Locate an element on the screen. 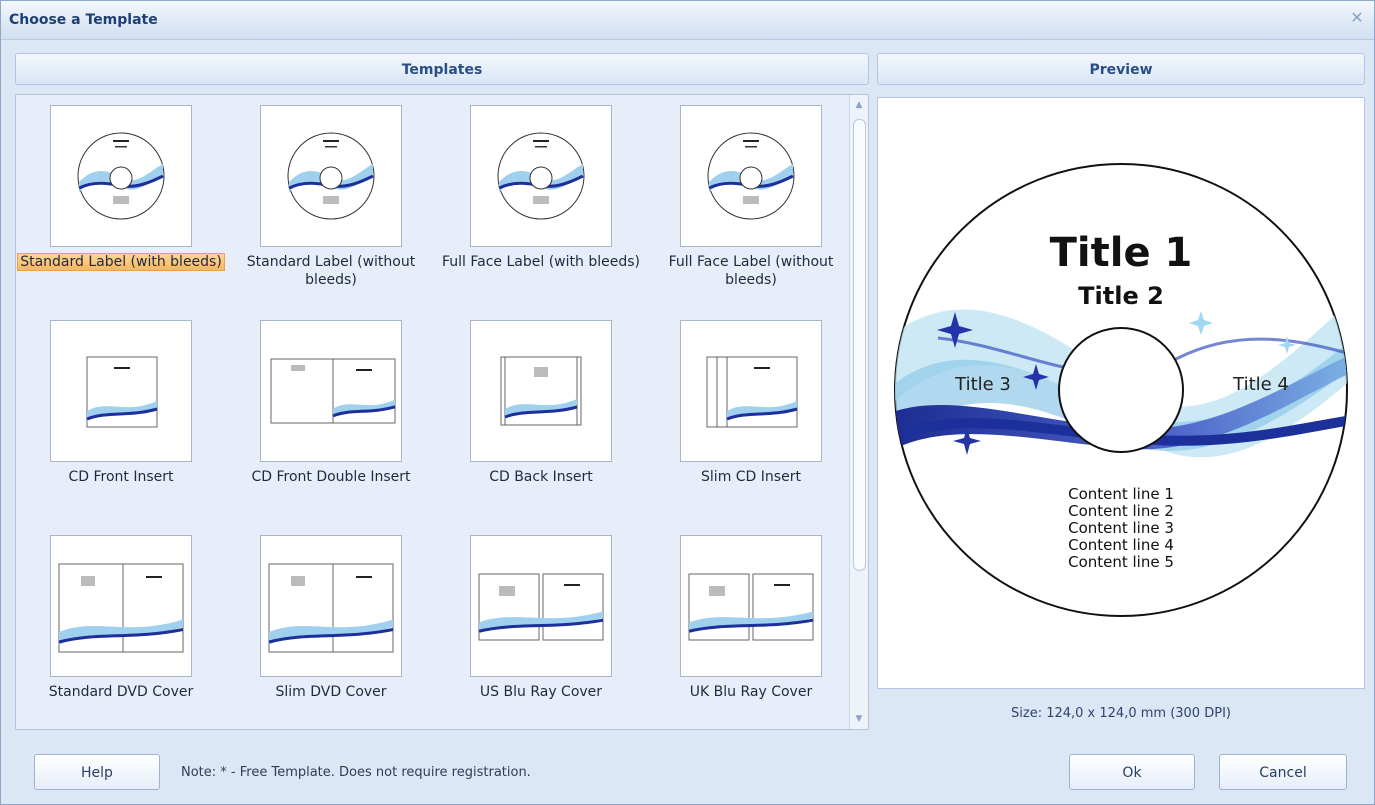 The height and width of the screenshot is (805, 1375). template-label-text: Standard Label (with bleeds) is located at coordinates (121, 262).